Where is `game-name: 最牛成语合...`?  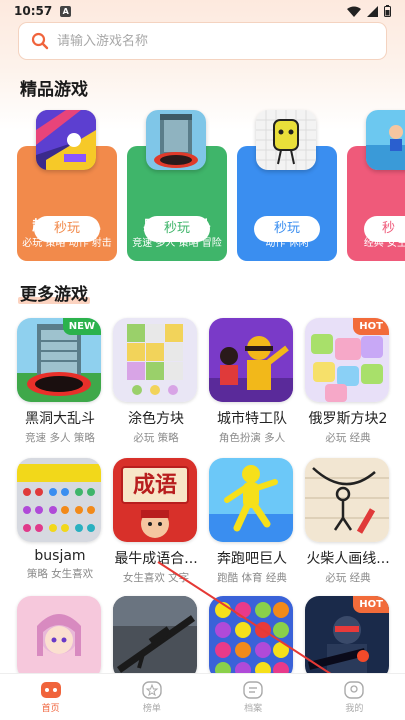
game-name: 最牛成语合... is located at coordinates (156, 559).